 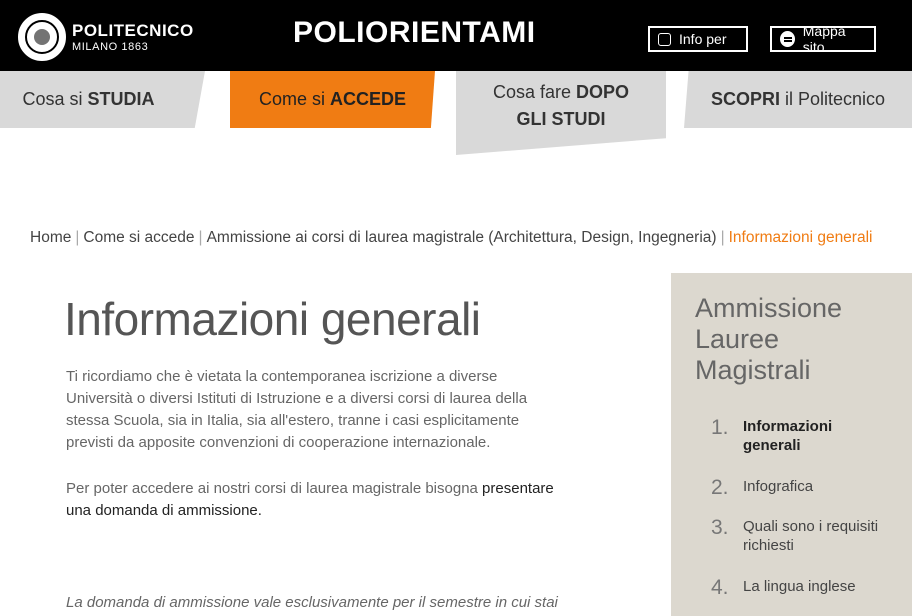 I want to click on tab-label-pre: Cosa si, so click(x=55, y=99).